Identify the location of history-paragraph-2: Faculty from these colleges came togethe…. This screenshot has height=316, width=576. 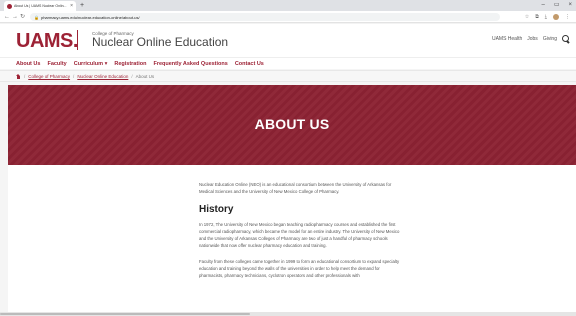
(299, 268).